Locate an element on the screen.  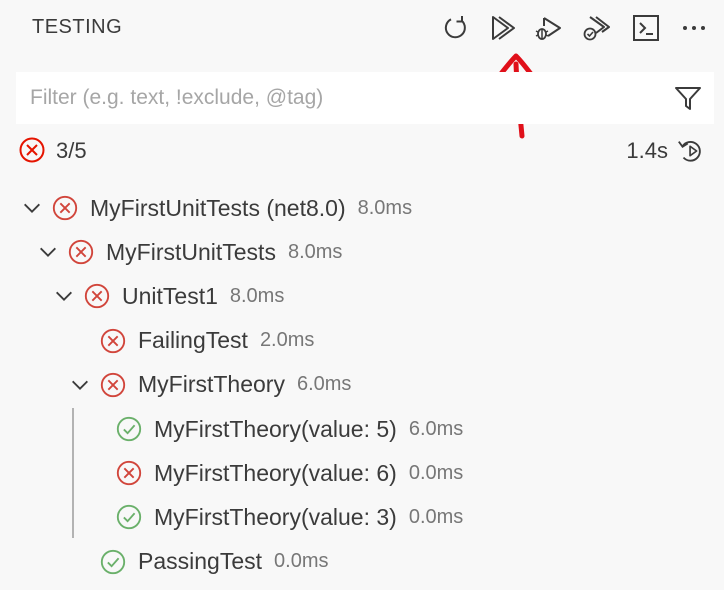
filter-box is located at coordinates (365, 98).